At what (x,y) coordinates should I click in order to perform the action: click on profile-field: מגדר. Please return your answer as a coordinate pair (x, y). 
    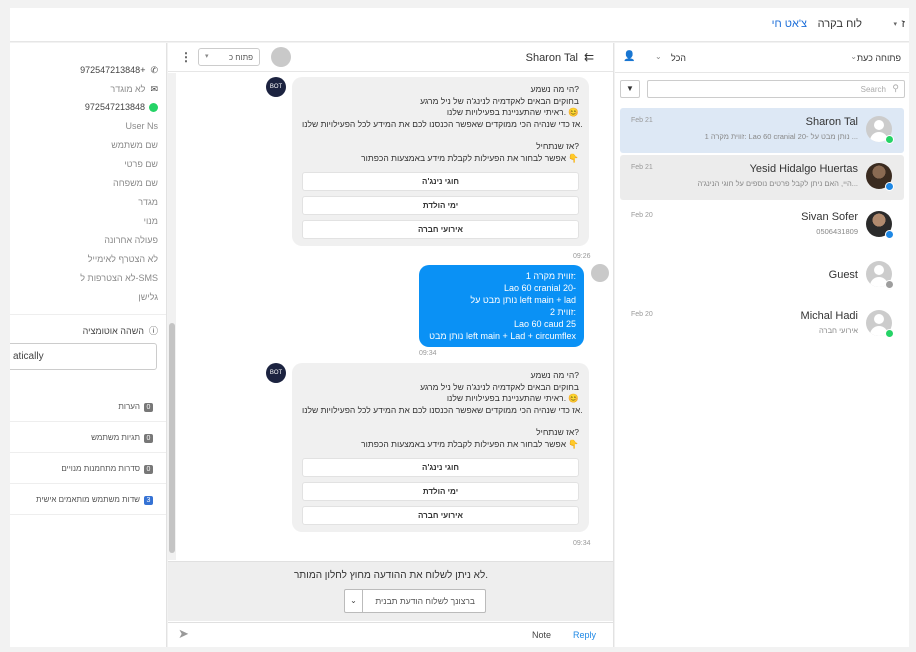
    Looking at the image, I should click on (148, 202).